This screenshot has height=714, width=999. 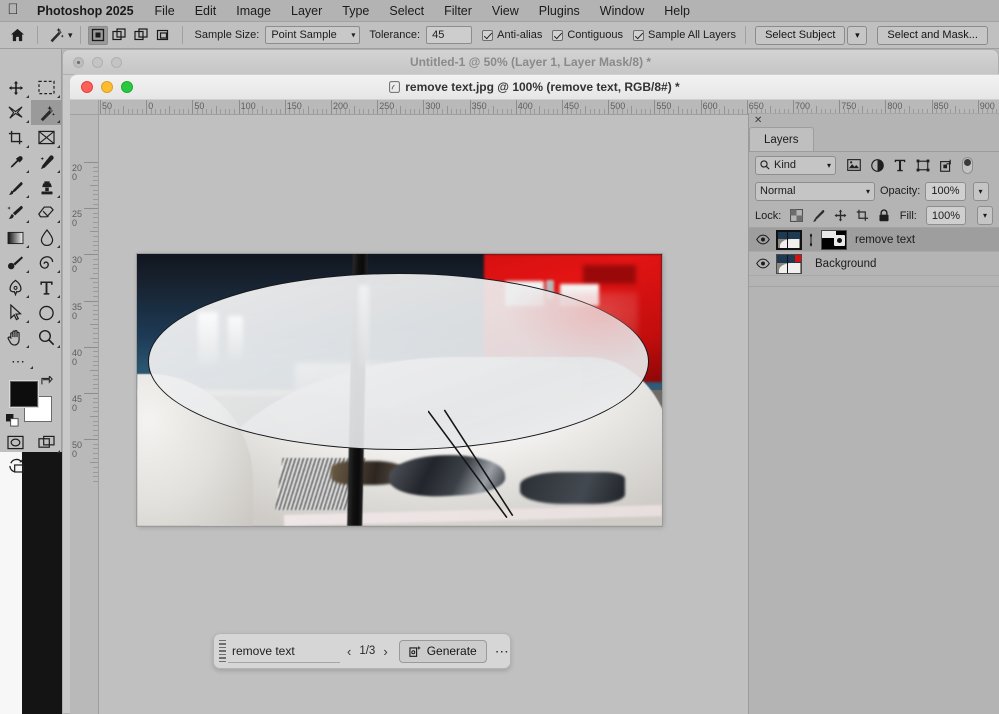 What do you see at coordinates (46, 237) in the screenshot?
I see `blur-tool` at bounding box center [46, 237].